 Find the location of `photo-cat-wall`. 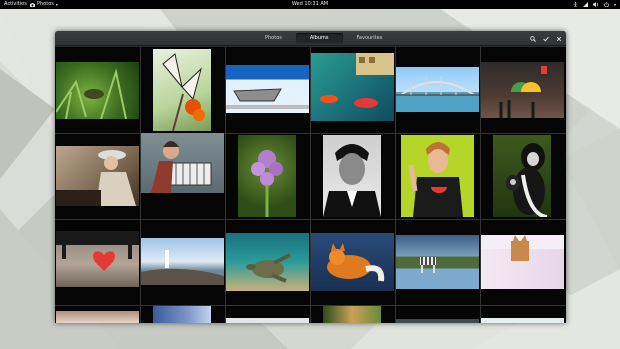

photo-cat-wall is located at coordinates (522, 262).